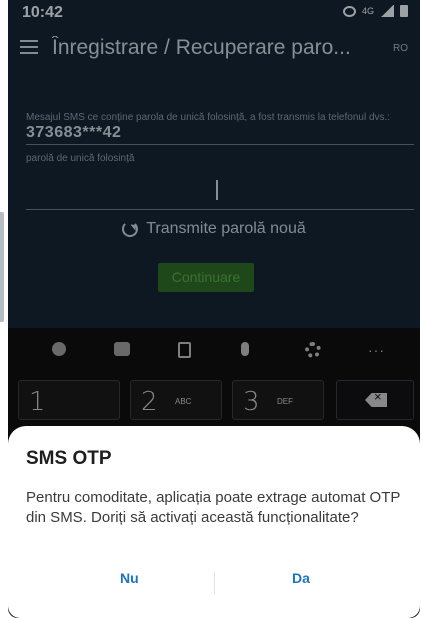  Describe the element at coordinates (183, 401) in the screenshot. I see `key-letters: ABC` at that location.